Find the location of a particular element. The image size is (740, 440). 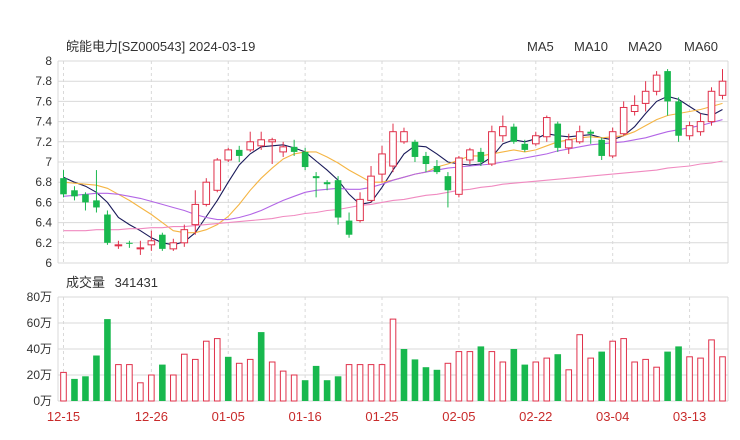

price-tick-label: 8 is located at coordinates (48, 61).